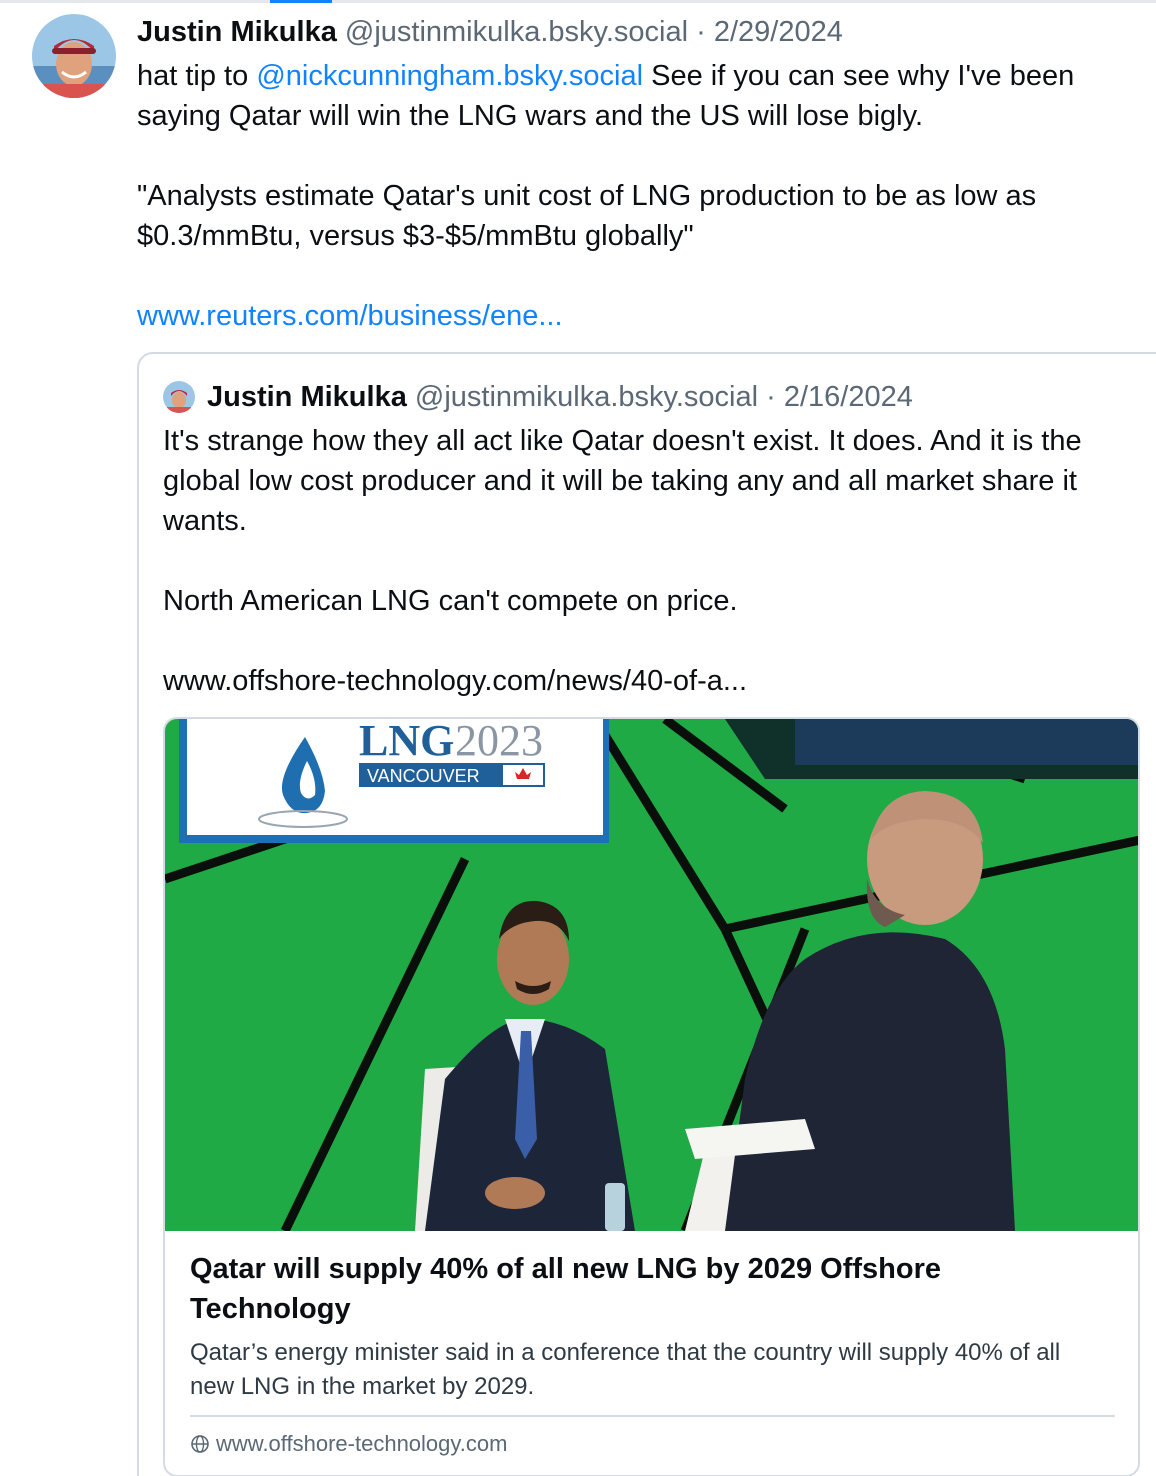 This screenshot has height=1476, width=1156. Describe the element at coordinates (361, 1444) in the screenshot. I see `link-card-domain: www.offshore-technology.com` at that location.